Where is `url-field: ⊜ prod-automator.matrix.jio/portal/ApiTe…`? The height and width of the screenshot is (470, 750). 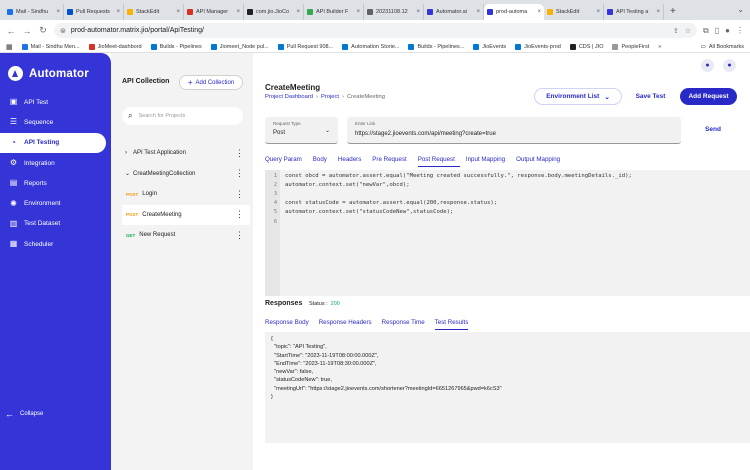
url-field: ⊜ prod-automator.matrix.jio/portal/ApiTe… is located at coordinates (376, 30).